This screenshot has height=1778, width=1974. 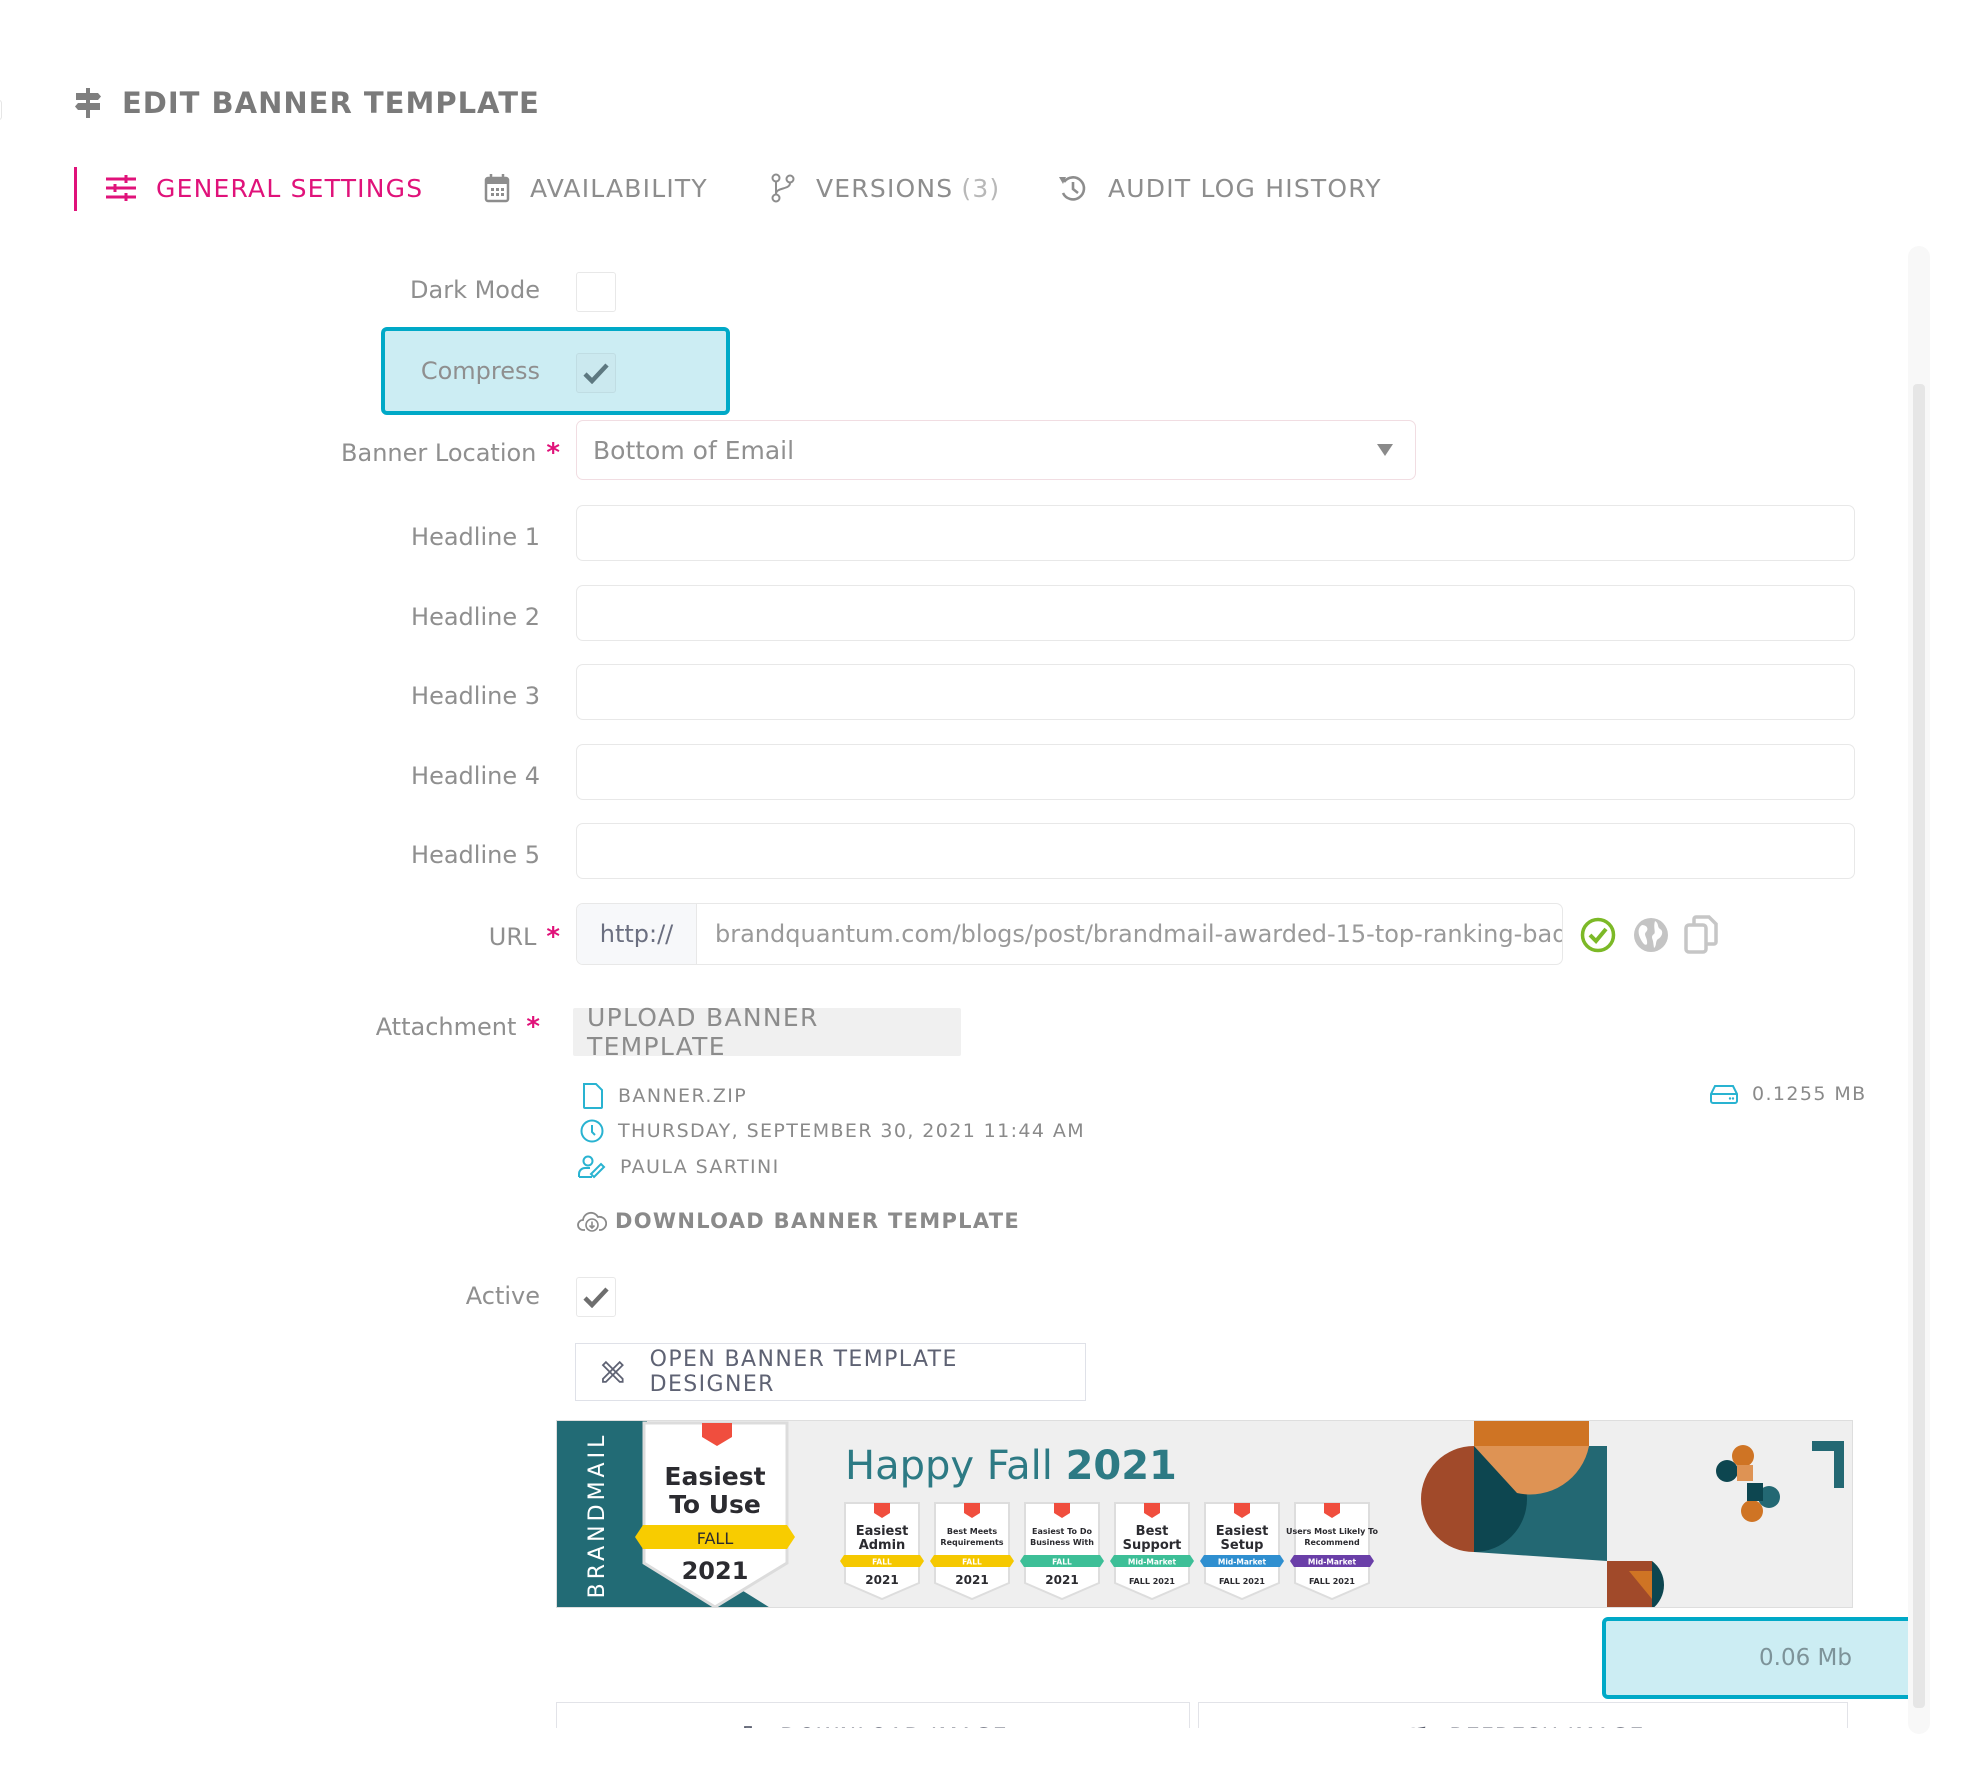 I want to click on tab-label: VERSIONS, so click(x=885, y=188).